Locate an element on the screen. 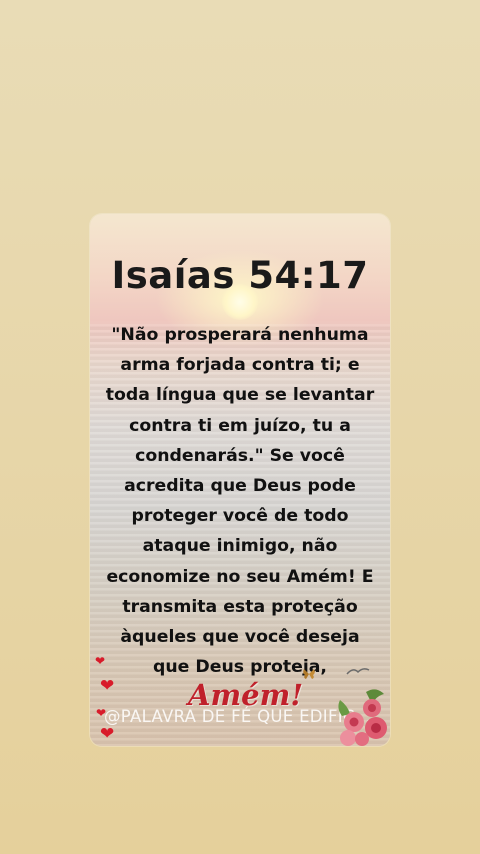 The image size is (480, 854). bird-icon is located at coordinates (358, 671).